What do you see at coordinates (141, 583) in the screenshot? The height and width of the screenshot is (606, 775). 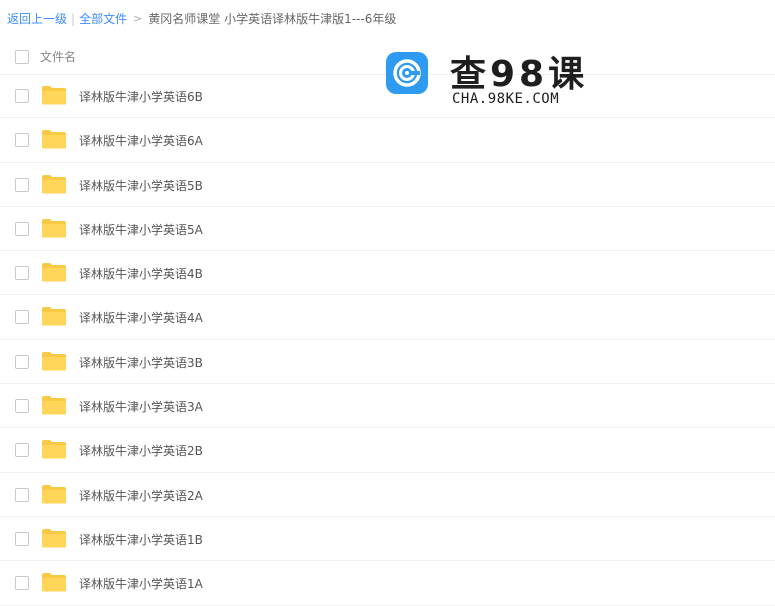 I see `file-name: 译林版牛津小学英语1A` at bounding box center [141, 583].